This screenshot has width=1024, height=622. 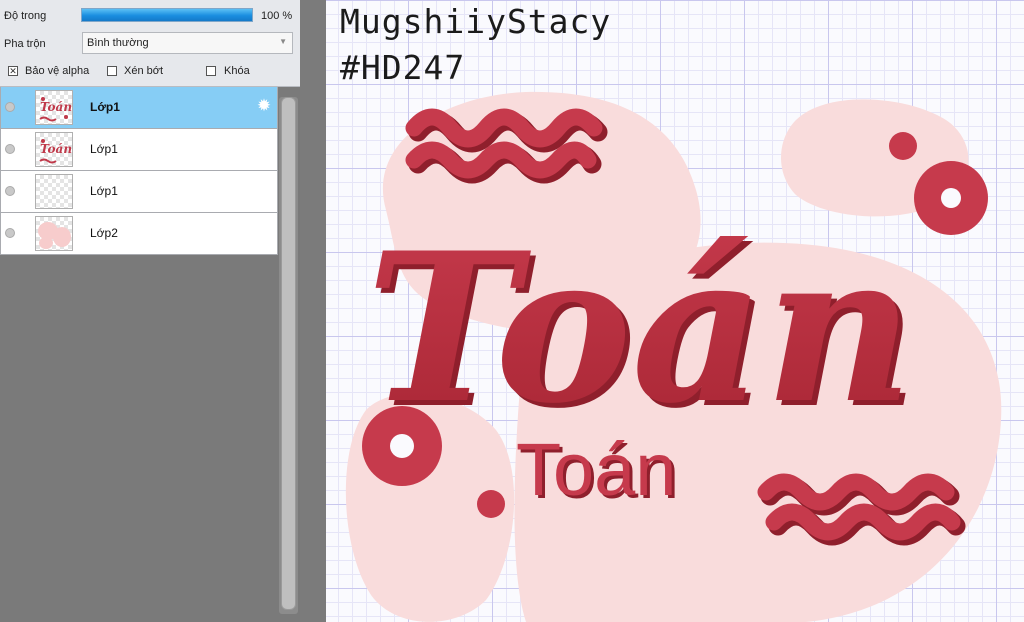 I want to click on protect-alpha-label: Bảo vệ alpha, so click(x=57, y=71).